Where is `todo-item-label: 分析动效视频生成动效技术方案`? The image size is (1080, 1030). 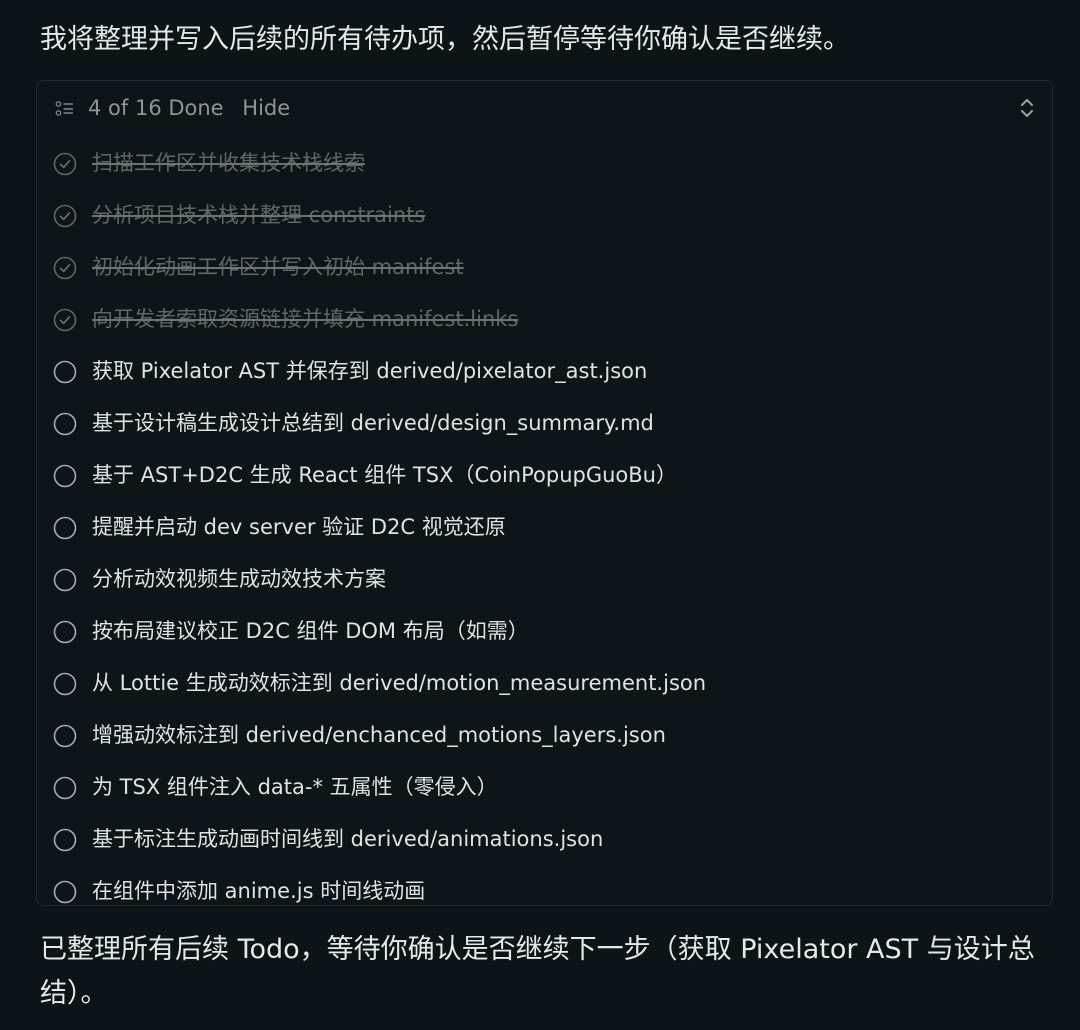 todo-item-label: 分析动效视频生成动效技术方案 is located at coordinates (239, 579).